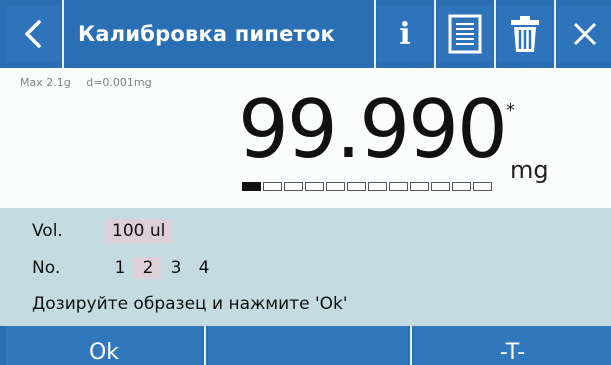  Describe the element at coordinates (367, 187) in the screenshot. I see `capacity-bargraph` at that location.